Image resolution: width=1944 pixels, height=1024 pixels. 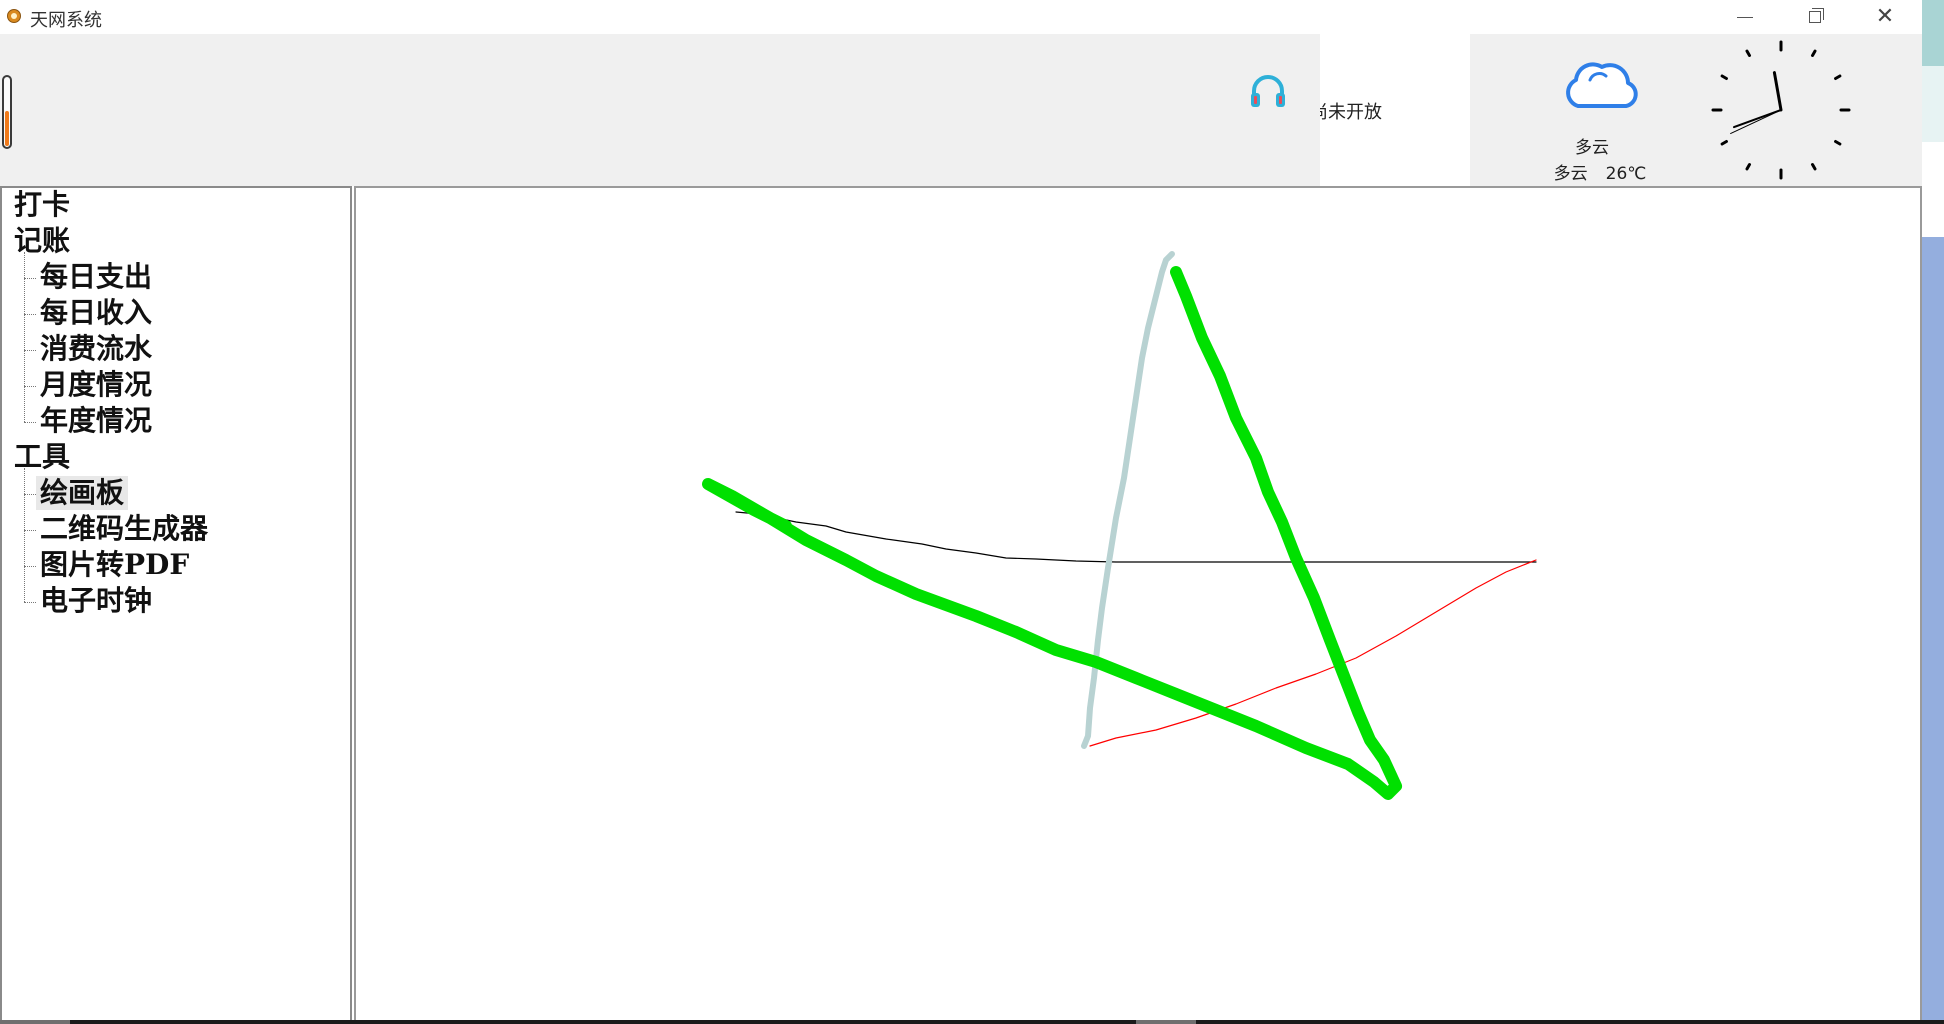 I want to click on tree-group-2: 工具, so click(x=42, y=457).